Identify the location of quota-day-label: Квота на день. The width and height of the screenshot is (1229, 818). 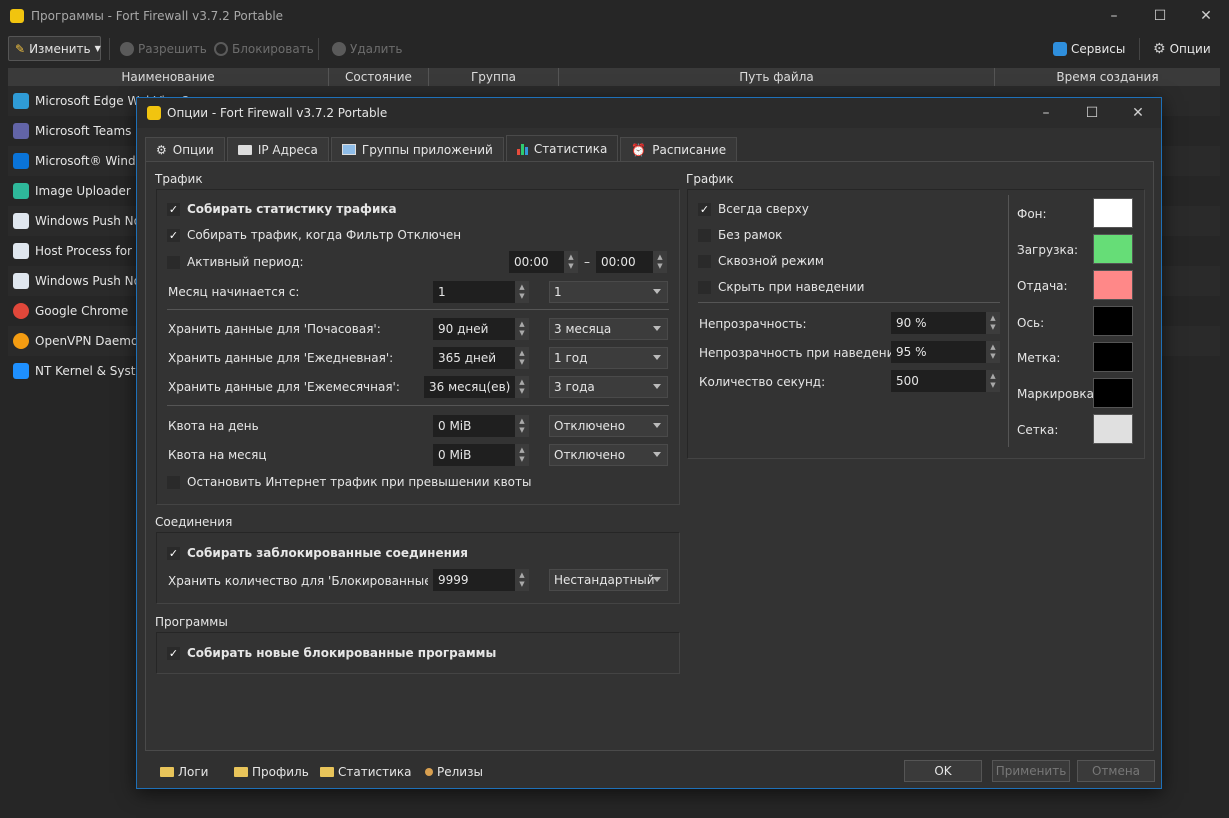
(213, 426).